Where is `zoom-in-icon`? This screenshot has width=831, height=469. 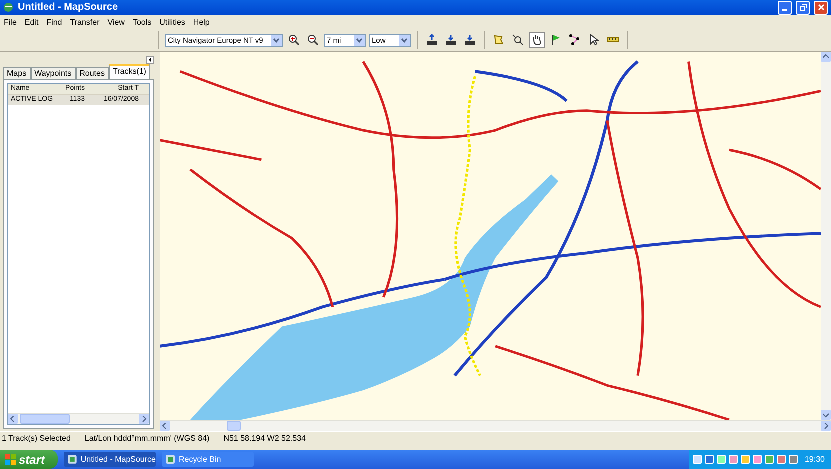 zoom-in-icon is located at coordinates (294, 40).